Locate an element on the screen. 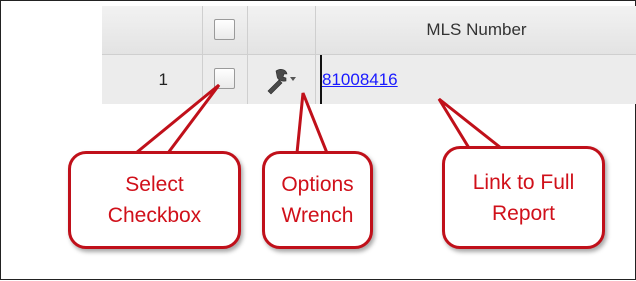 Image resolution: width=636 pixels, height=281 pixels. select-all-checkbox is located at coordinates (224, 29).